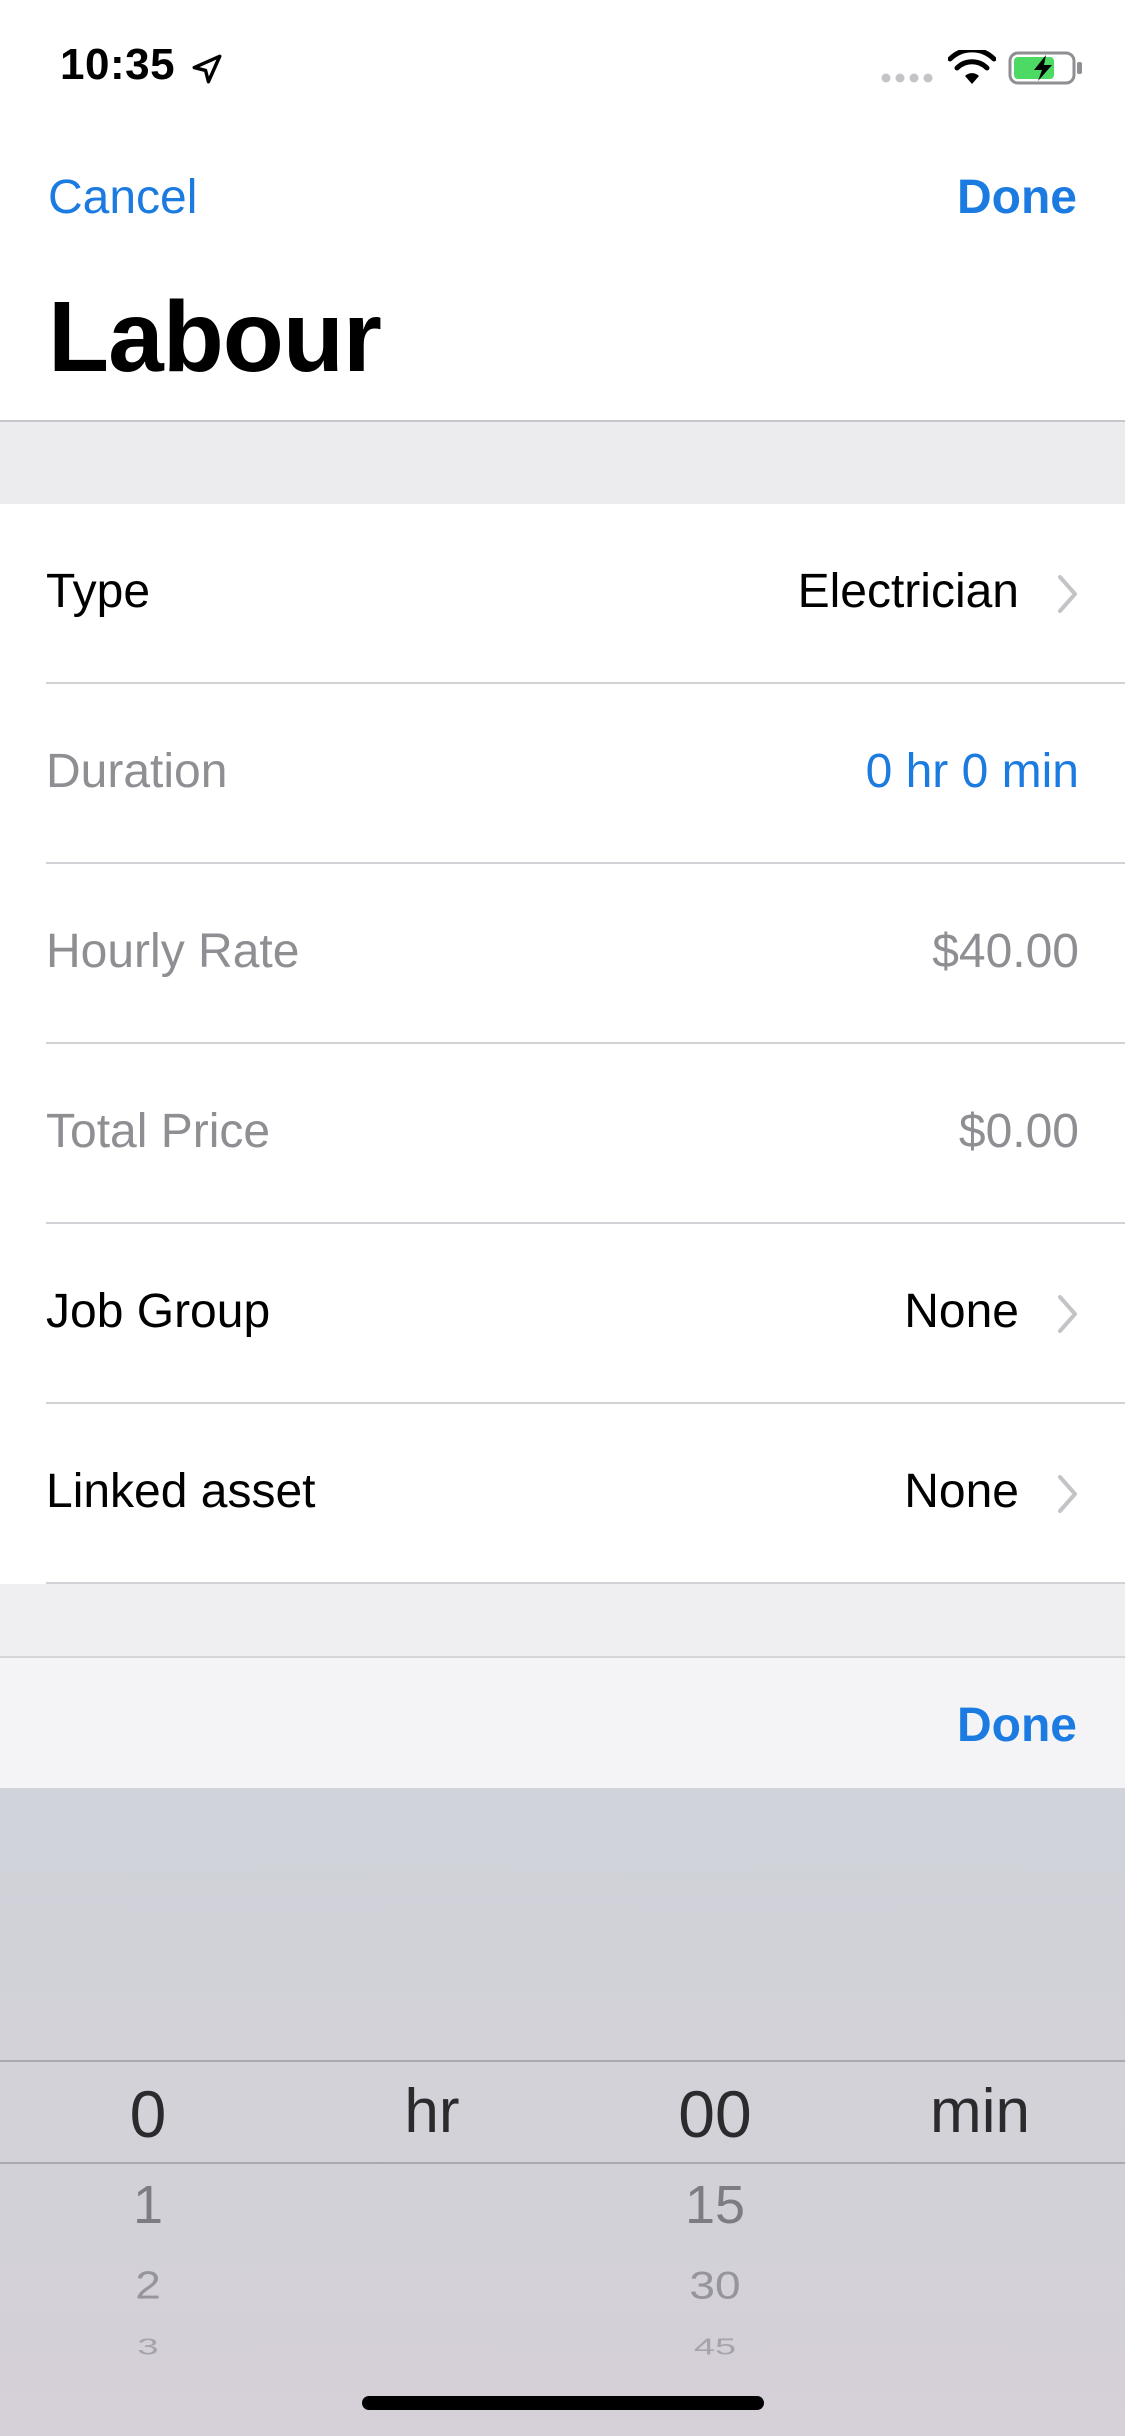  What do you see at coordinates (432, 2111) in the screenshot?
I see `hours-unit-label: hr` at bounding box center [432, 2111].